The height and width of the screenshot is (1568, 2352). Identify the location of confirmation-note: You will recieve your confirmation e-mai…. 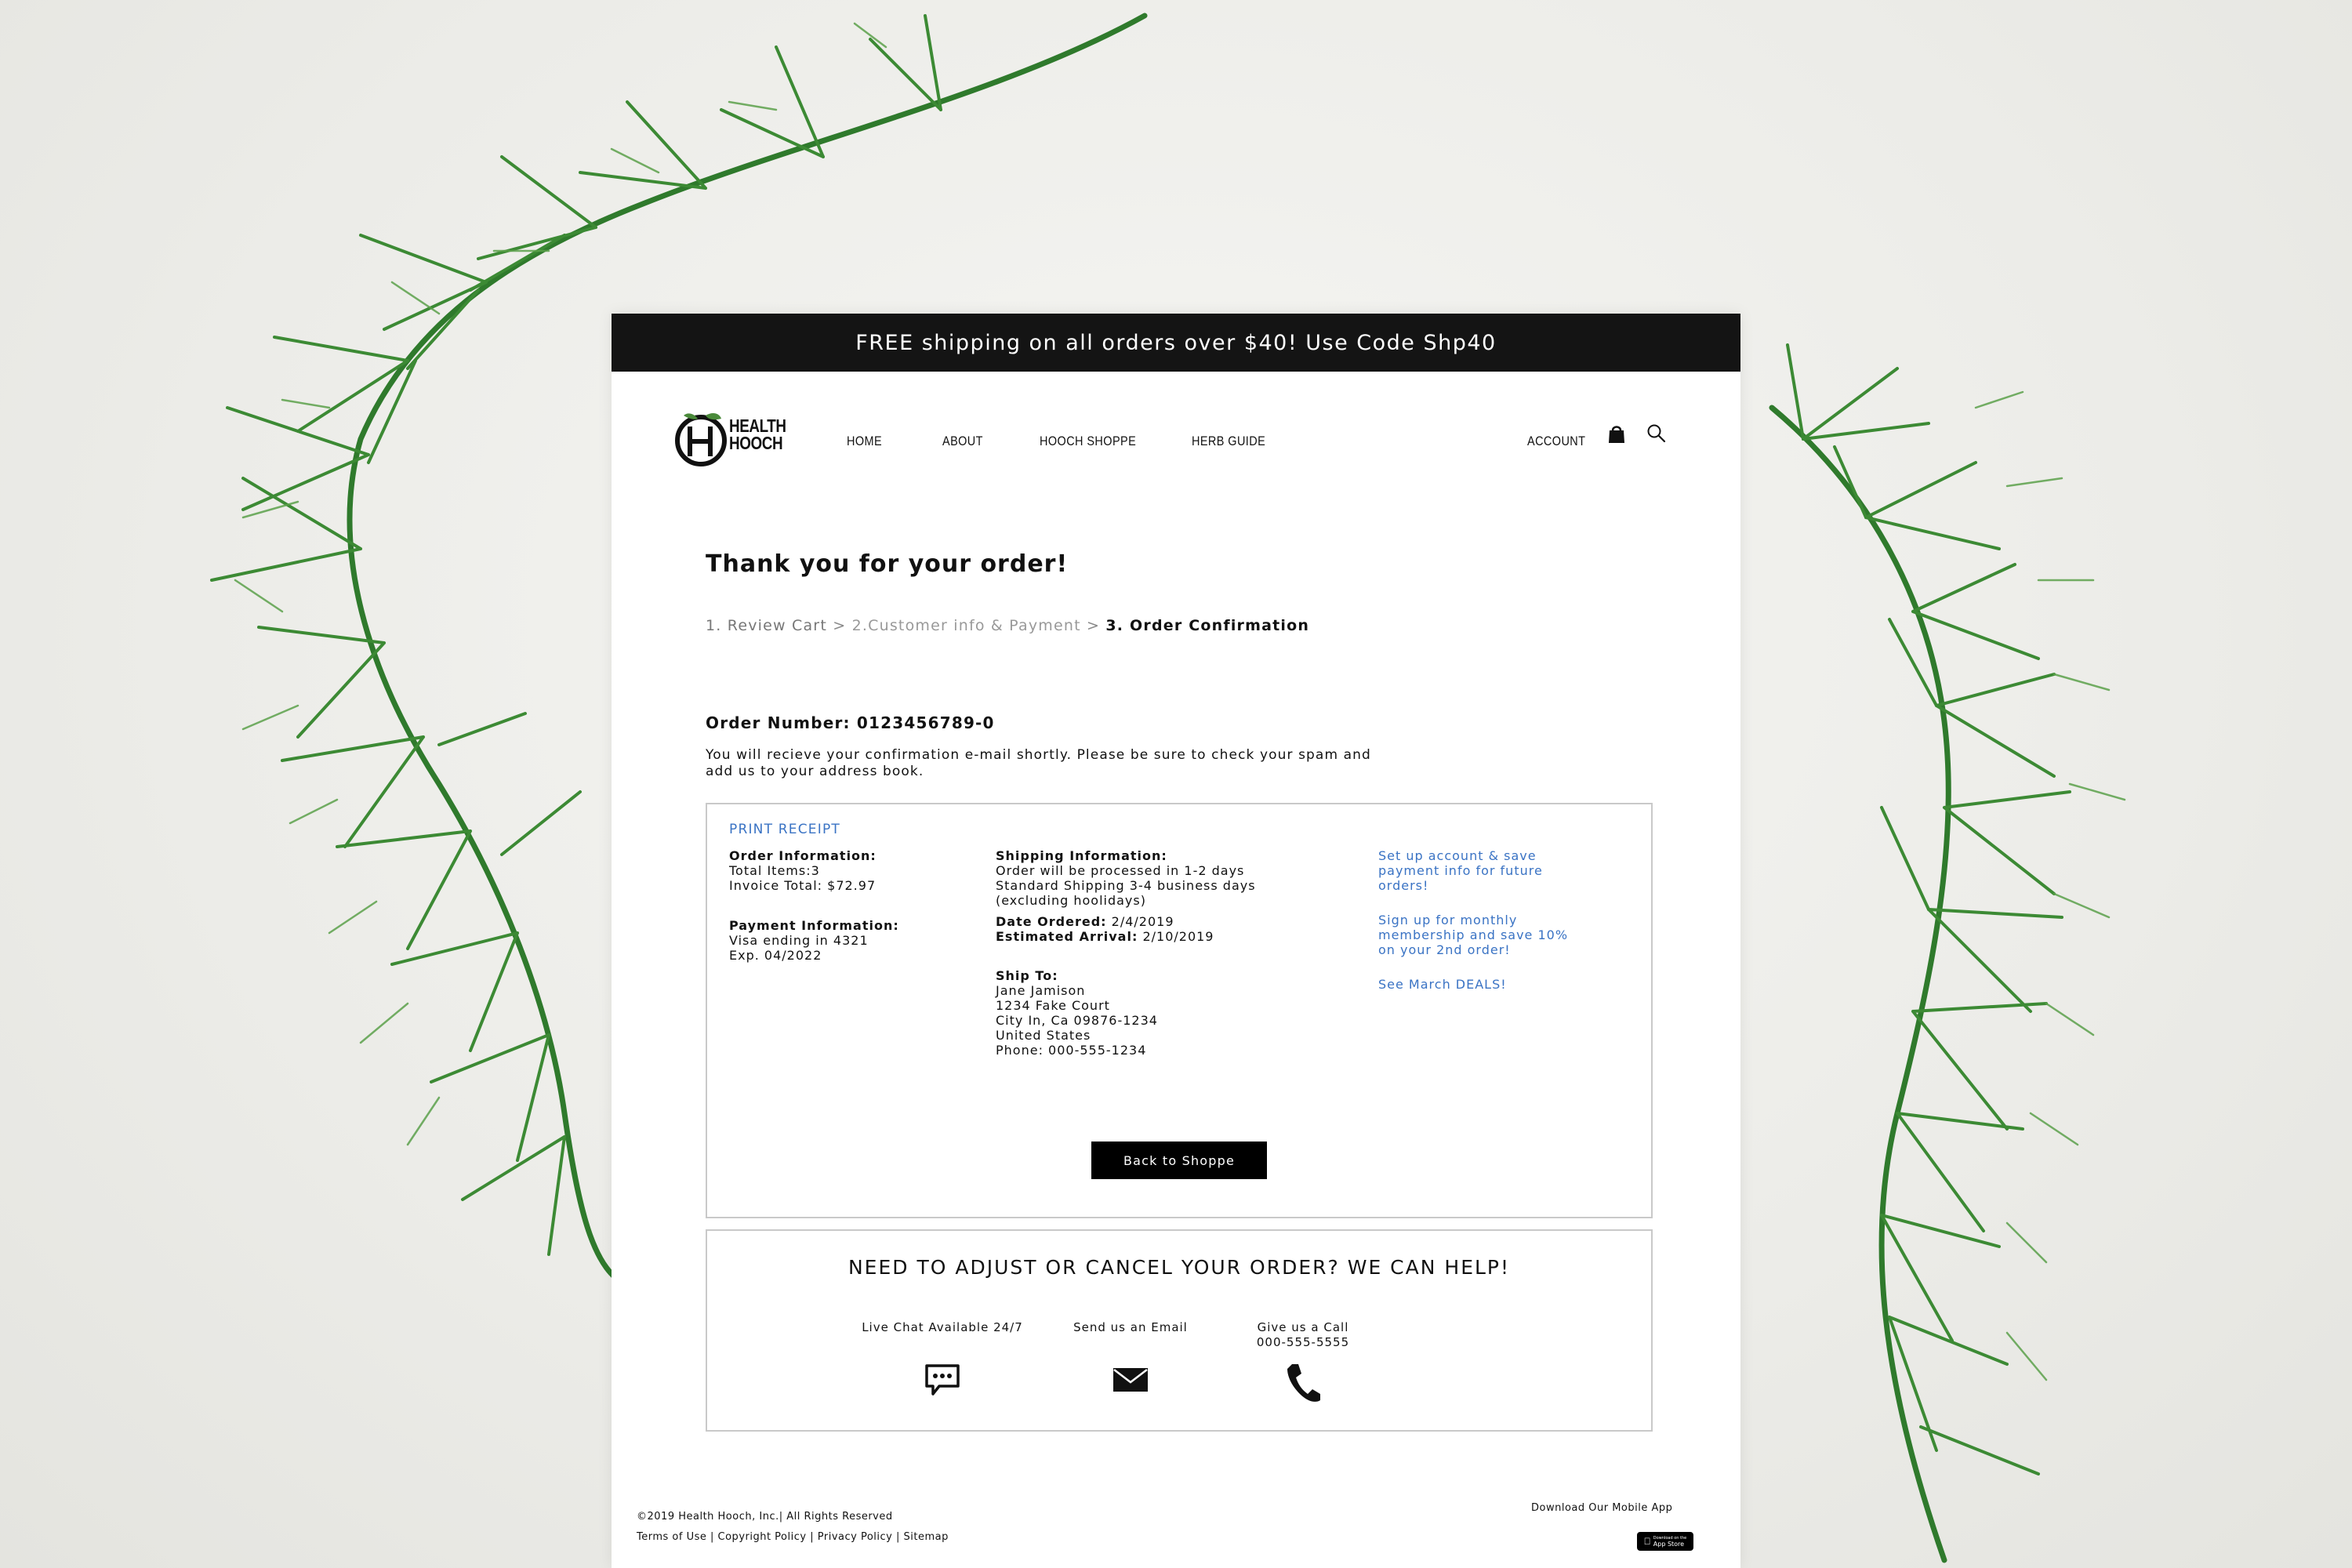
(1038, 763).